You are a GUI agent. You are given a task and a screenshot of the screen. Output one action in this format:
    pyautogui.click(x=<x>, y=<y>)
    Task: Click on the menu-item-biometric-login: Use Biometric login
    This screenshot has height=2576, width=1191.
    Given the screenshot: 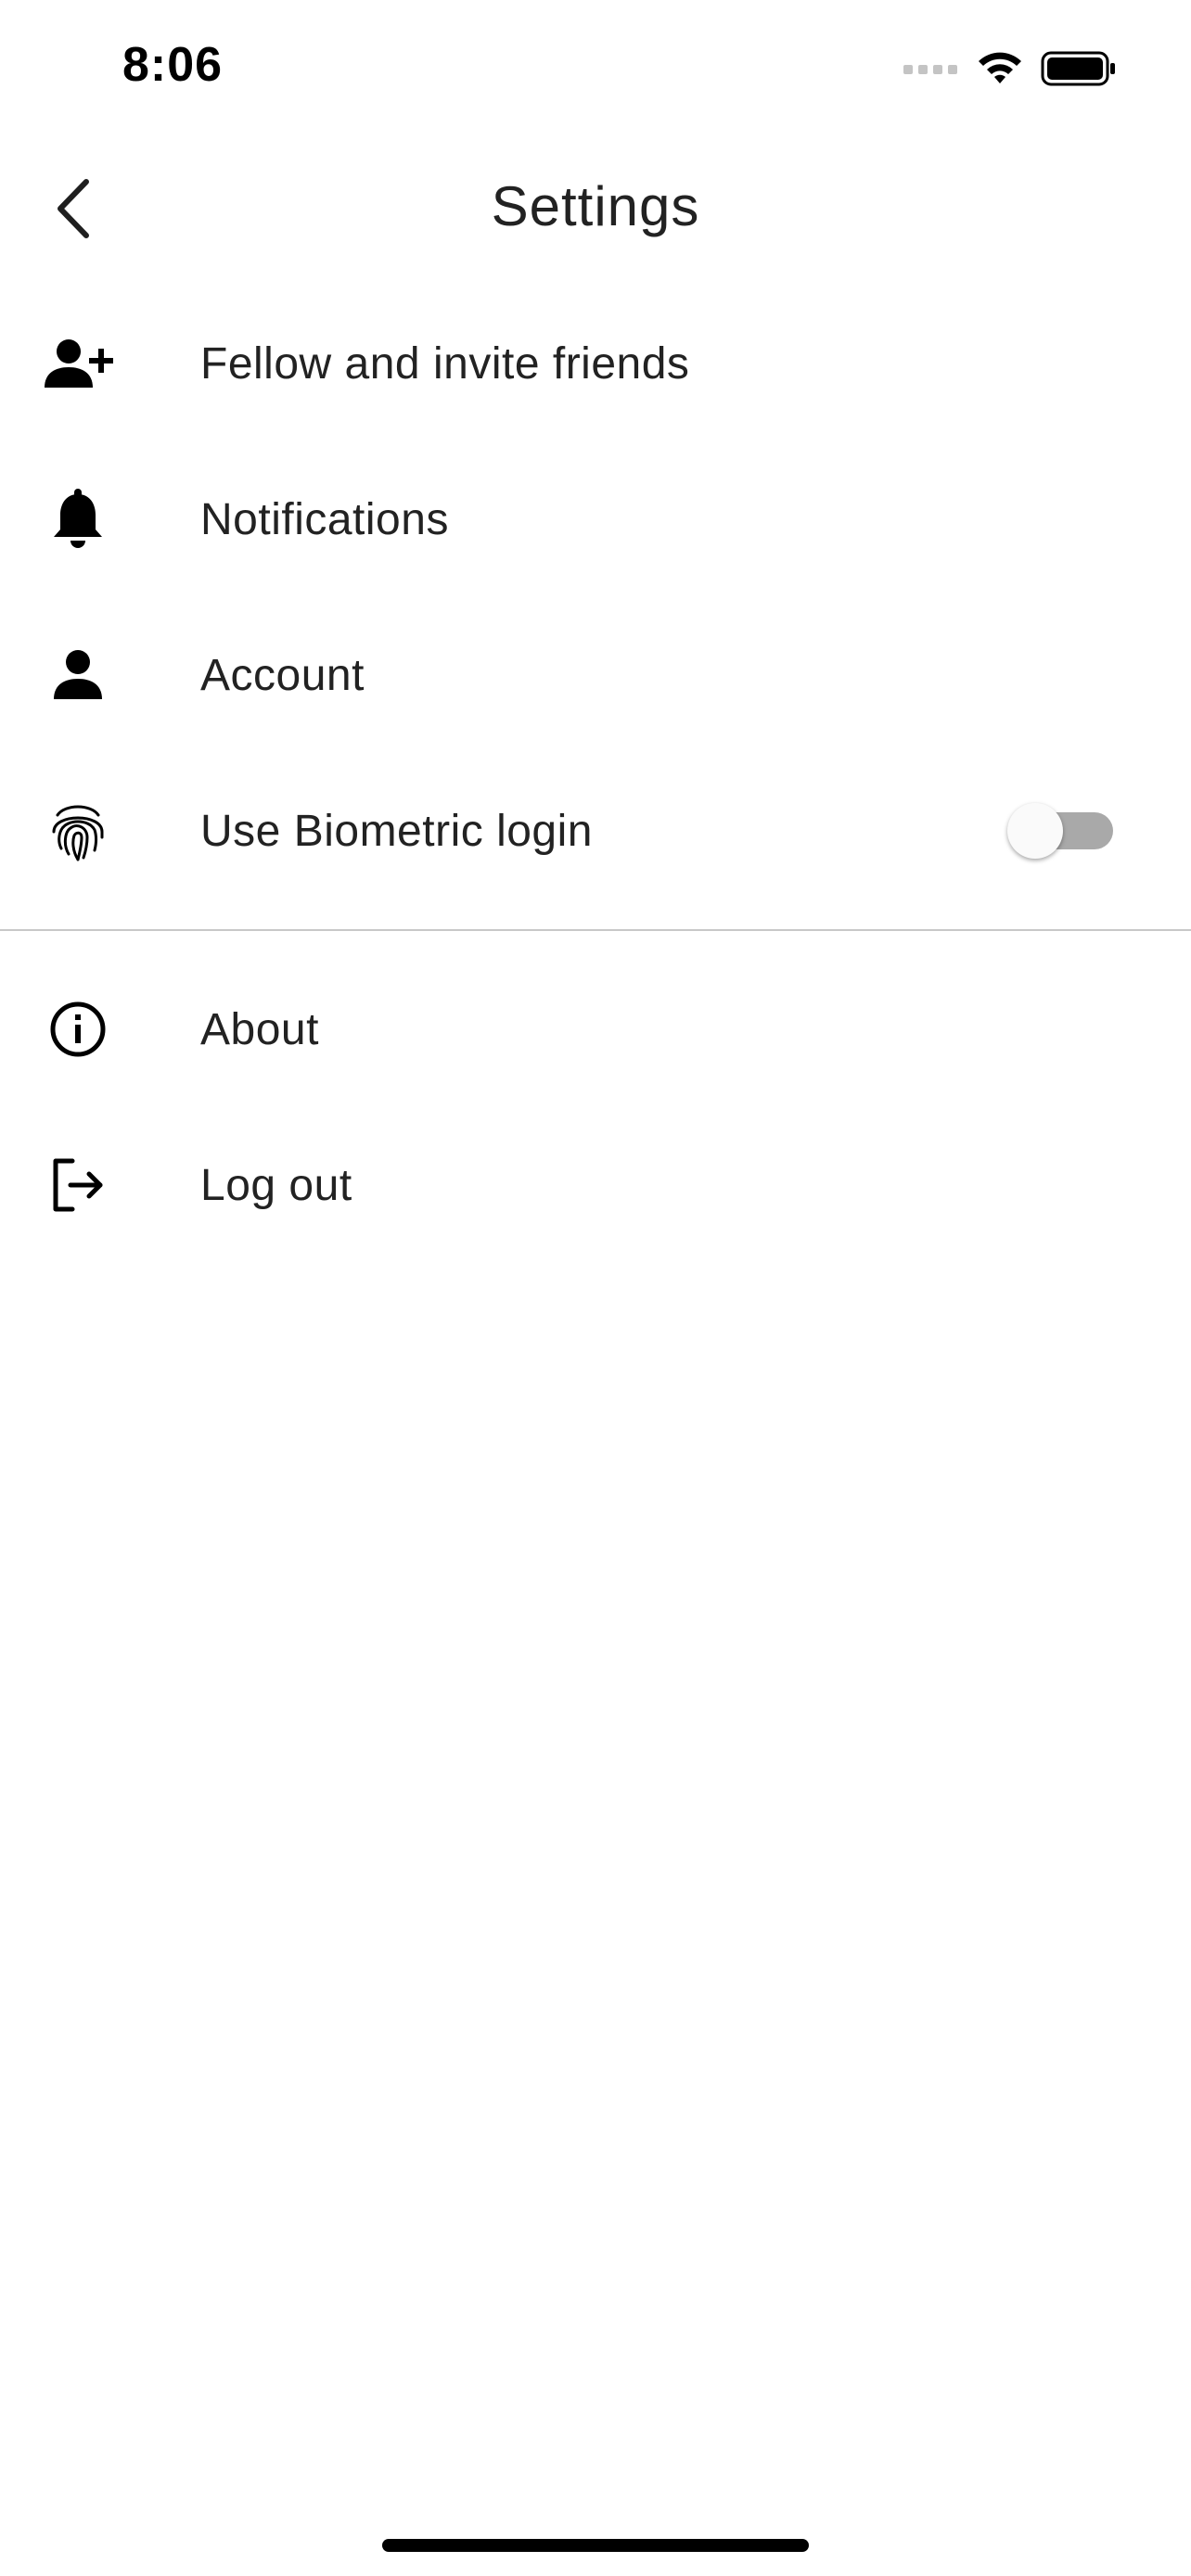 What is the action you would take?
    pyautogui.click(x=595, y=831)
    